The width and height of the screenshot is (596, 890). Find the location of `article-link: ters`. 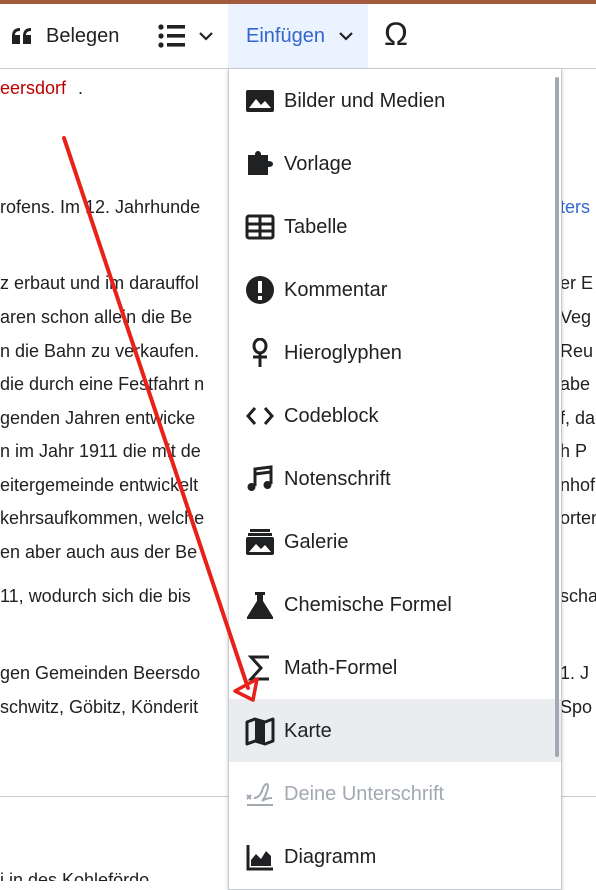

article-link: ters is located at coordinates (575, 207).